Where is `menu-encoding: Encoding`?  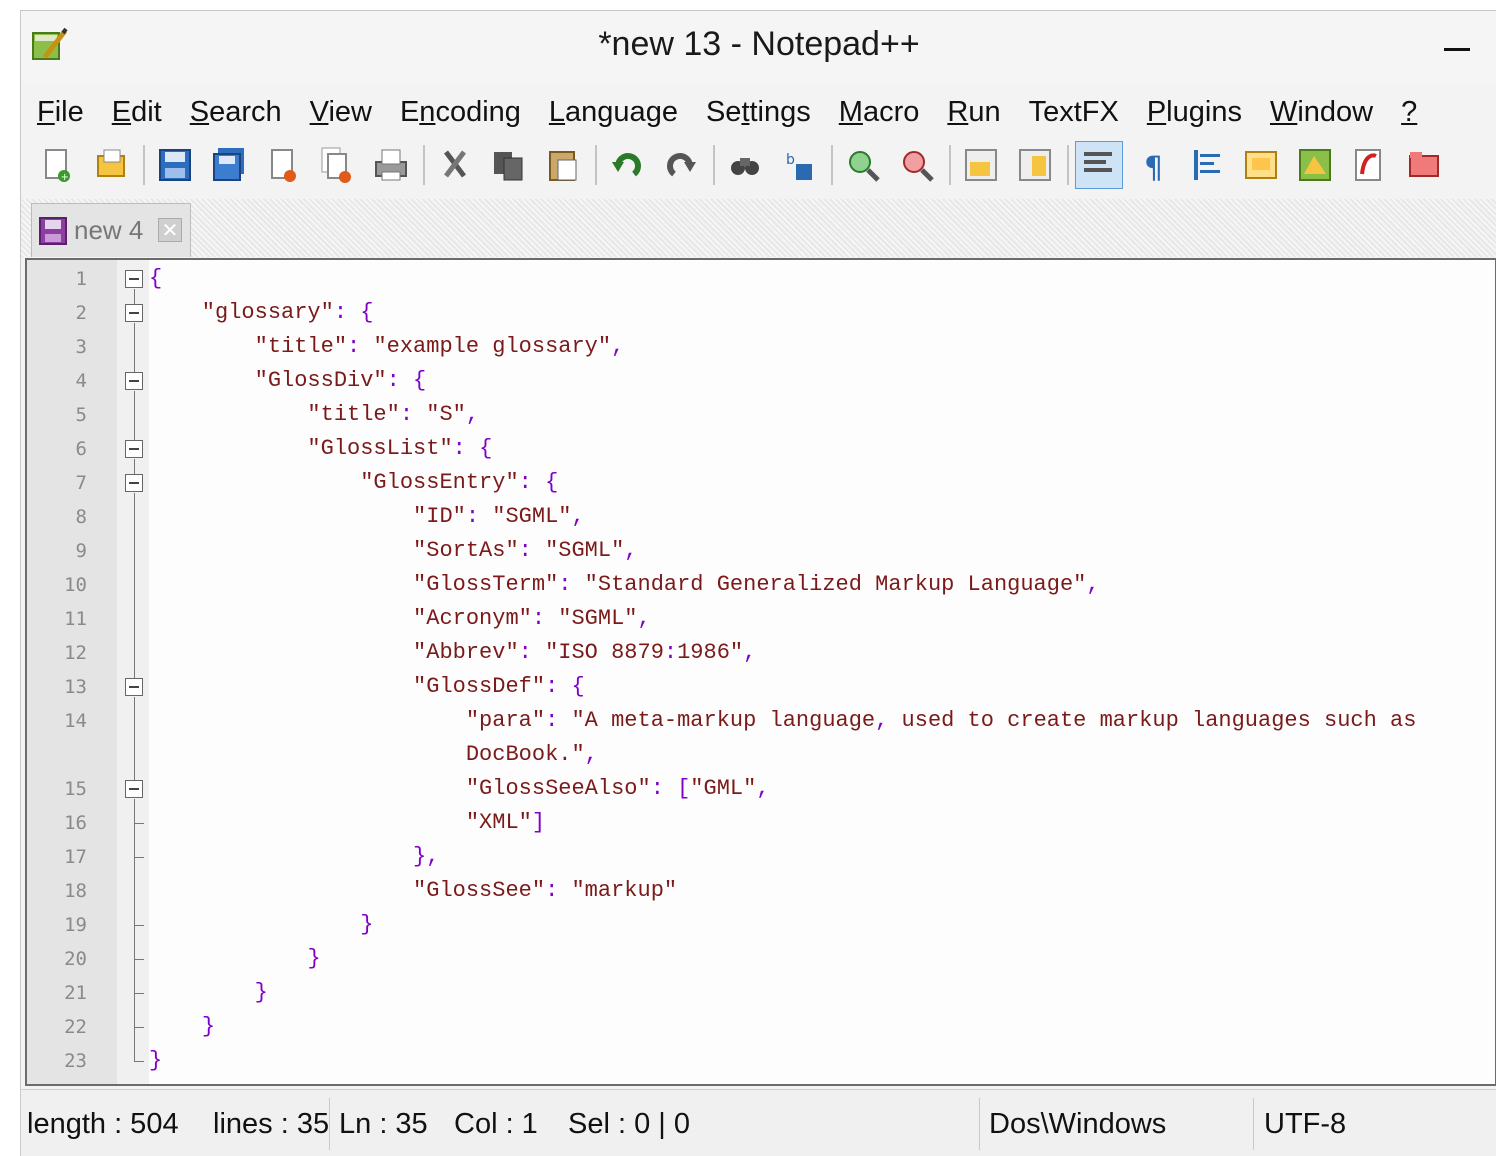
menu-encoding: Encoding is located at coordinates (460, 112).